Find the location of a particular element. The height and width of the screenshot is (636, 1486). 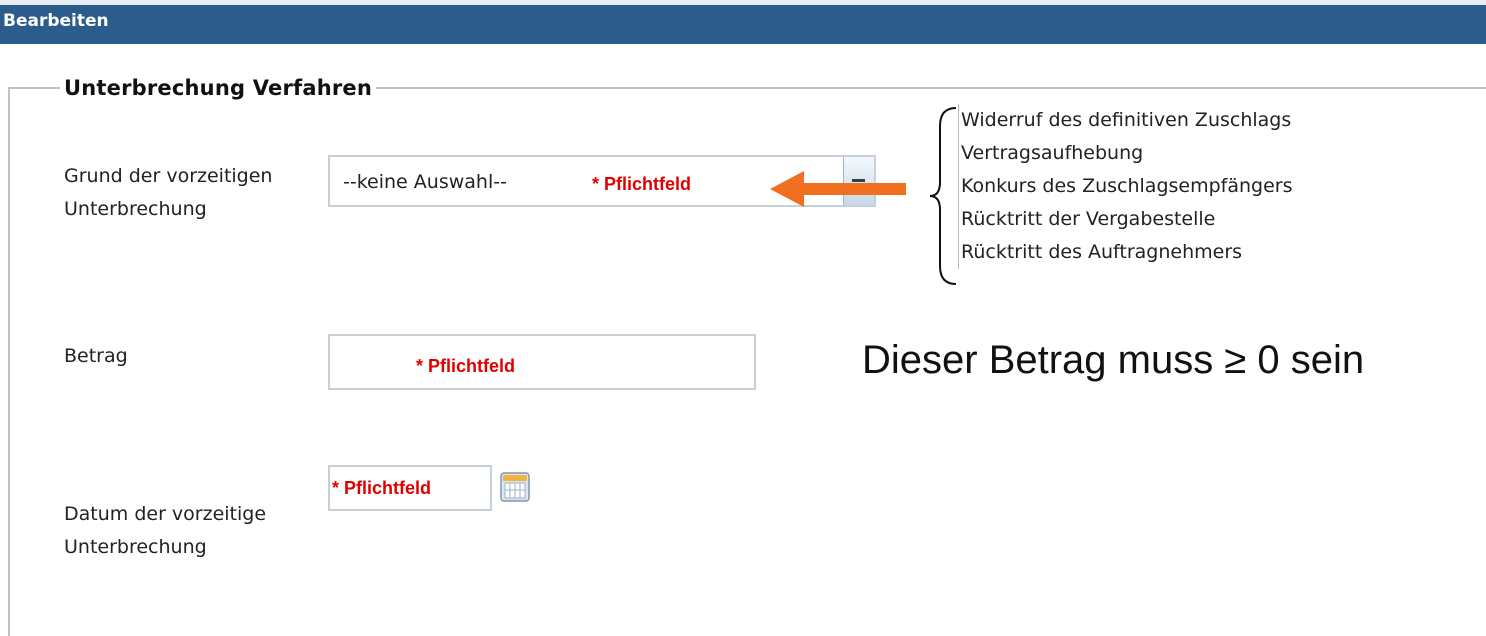

arrow-left-icon is located at coordinates (838, 189).